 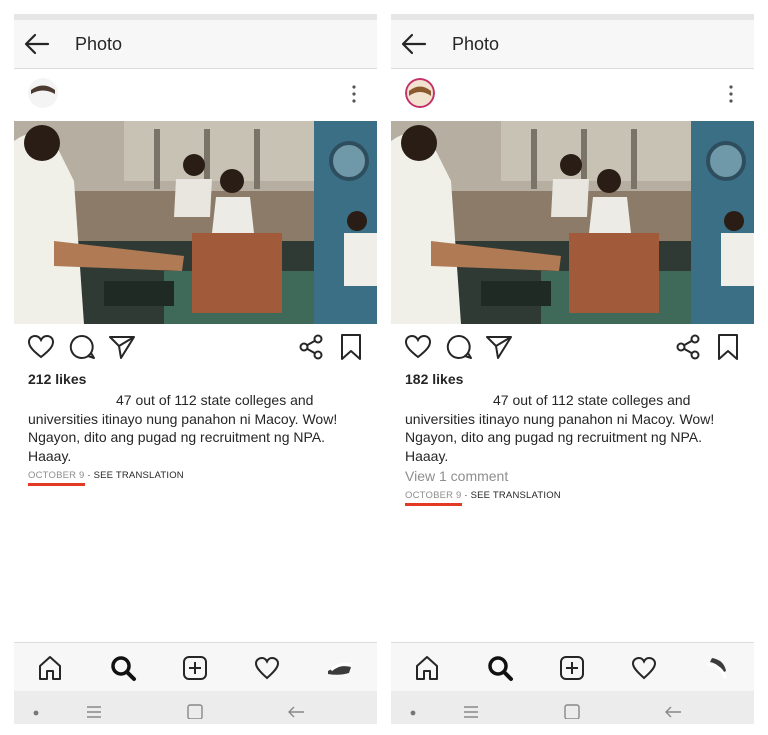 I want to click on view-comments-link: View 1 comment, so click(x=456, y=476).